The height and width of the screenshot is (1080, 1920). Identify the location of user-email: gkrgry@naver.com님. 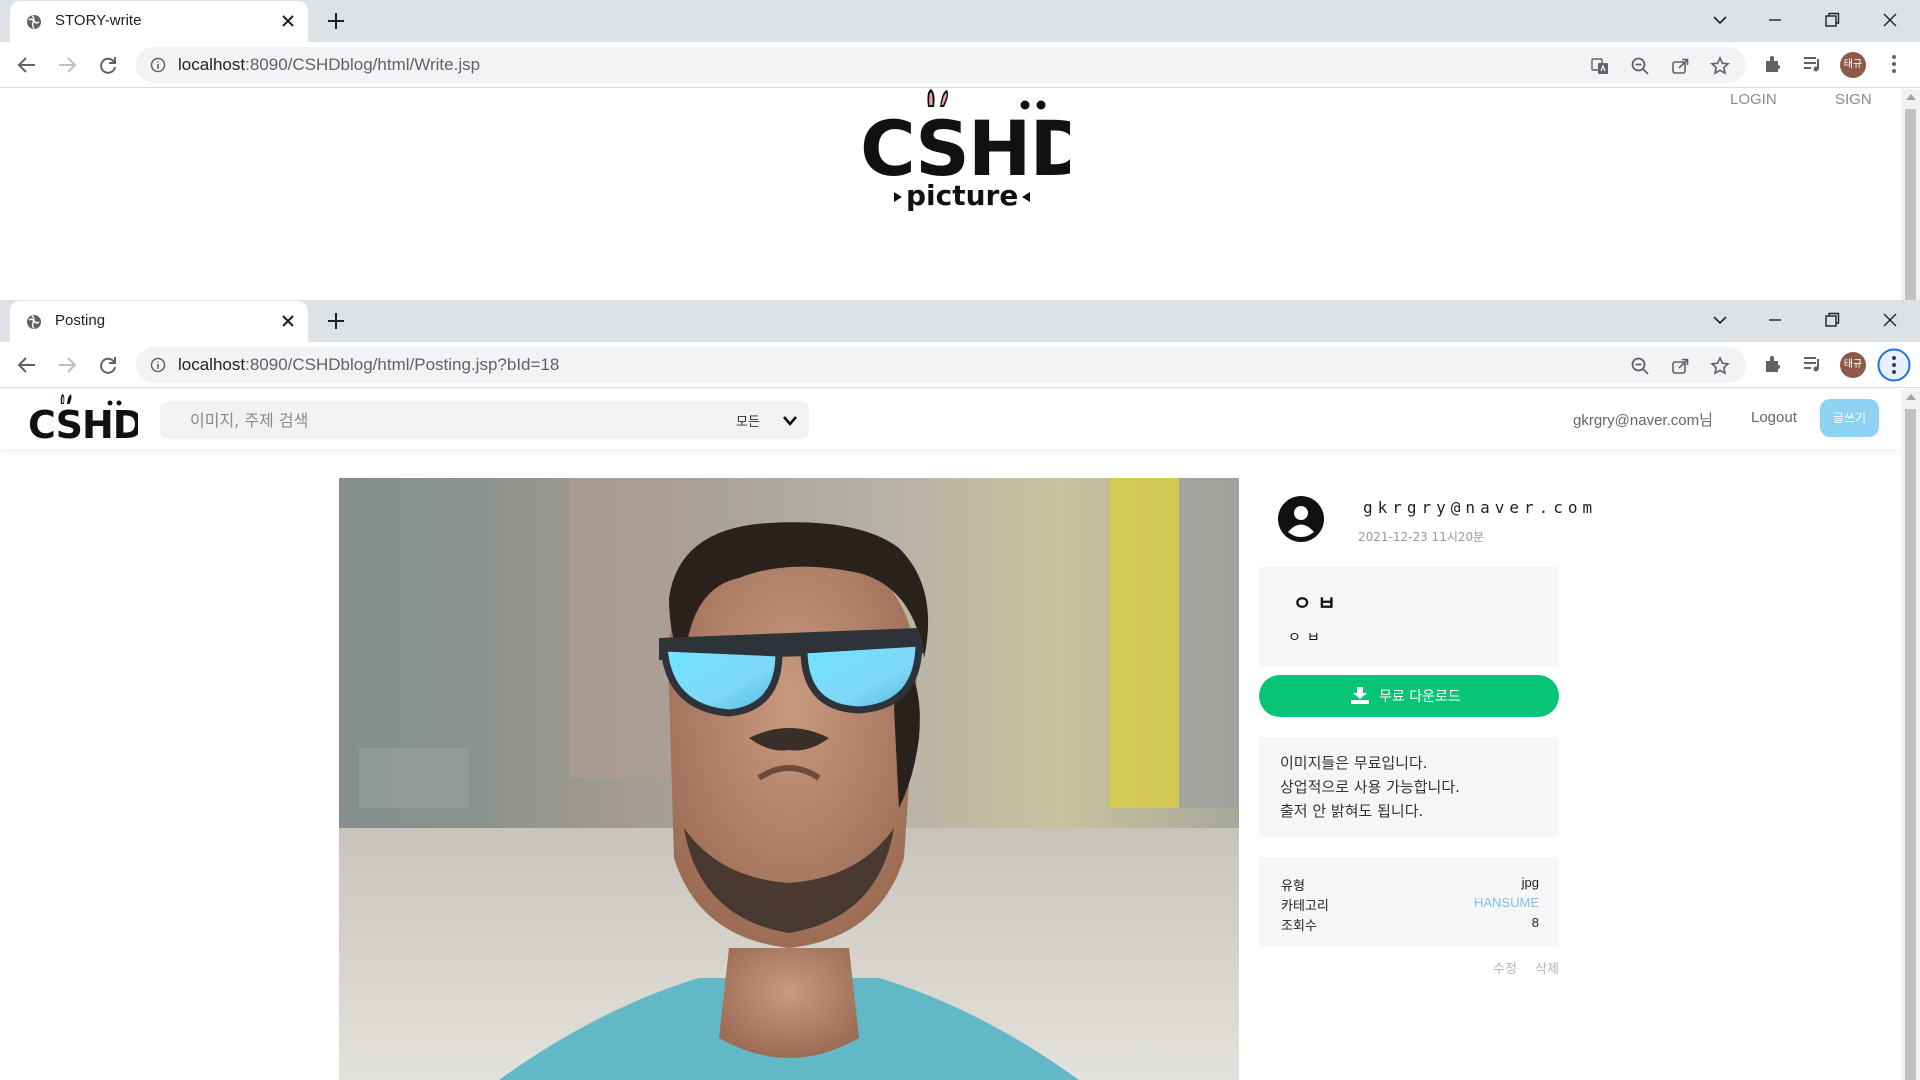
(1643, 420).